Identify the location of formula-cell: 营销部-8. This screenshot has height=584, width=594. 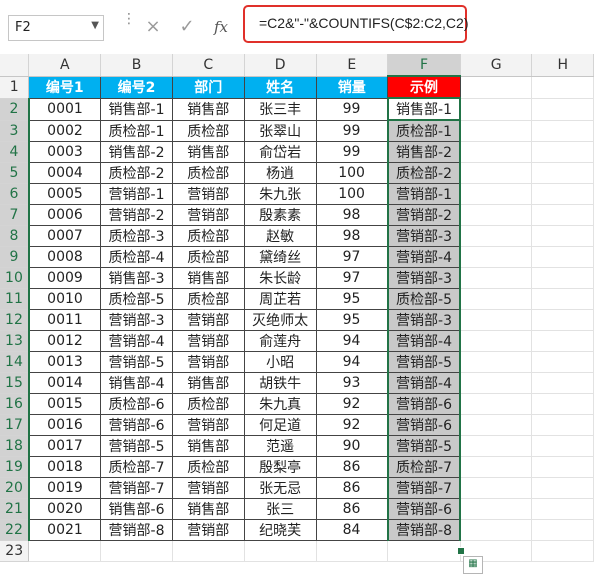
(424, 530).